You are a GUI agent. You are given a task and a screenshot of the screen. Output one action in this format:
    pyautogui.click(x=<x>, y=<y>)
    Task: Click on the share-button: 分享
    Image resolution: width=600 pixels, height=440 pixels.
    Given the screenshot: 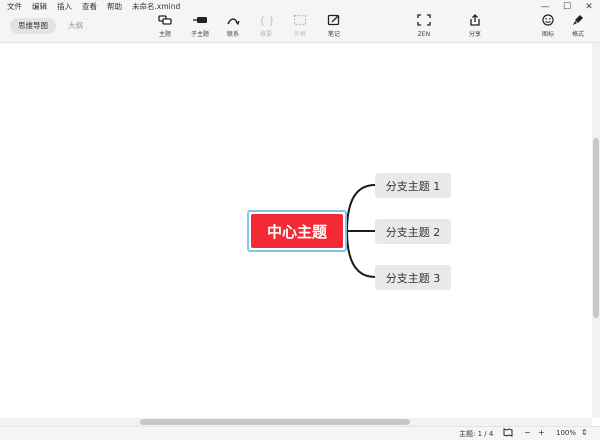 What is the action you would take?
    pyautogui.click(x=475, y=27)
    